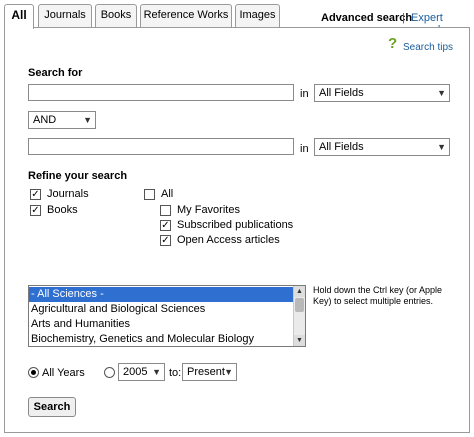 This screenshot has width=474, height=437. I want to click on subscribed-publications-checkbox: ✓, so click(165, 225).